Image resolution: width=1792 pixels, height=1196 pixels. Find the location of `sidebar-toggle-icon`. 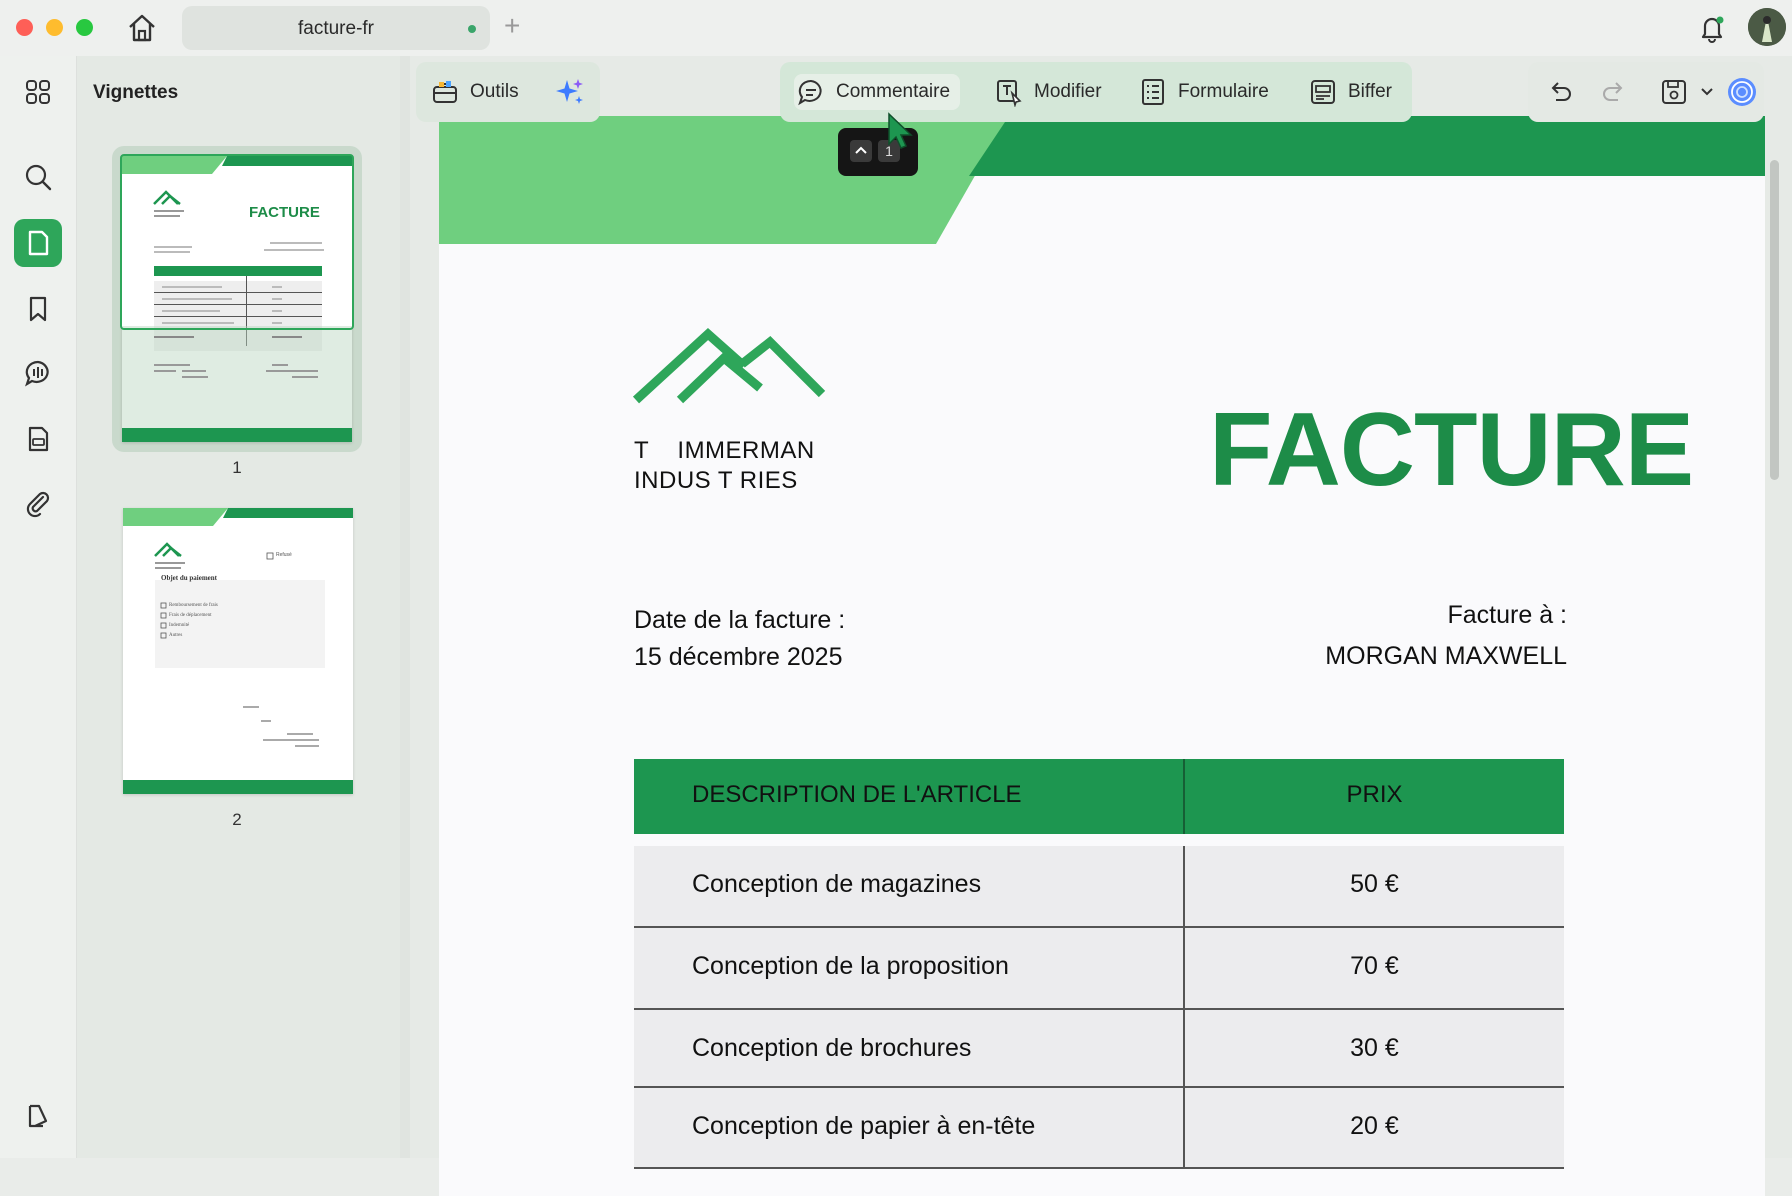

sidebar-toggle-icon is located at coordinates (38, 1116).